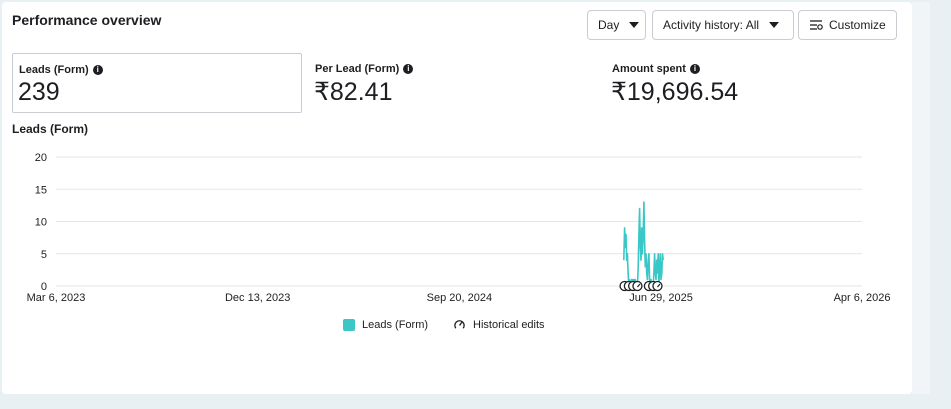  I want to click on x-tick-label: Jun 29, 2025, so click(661, 298).